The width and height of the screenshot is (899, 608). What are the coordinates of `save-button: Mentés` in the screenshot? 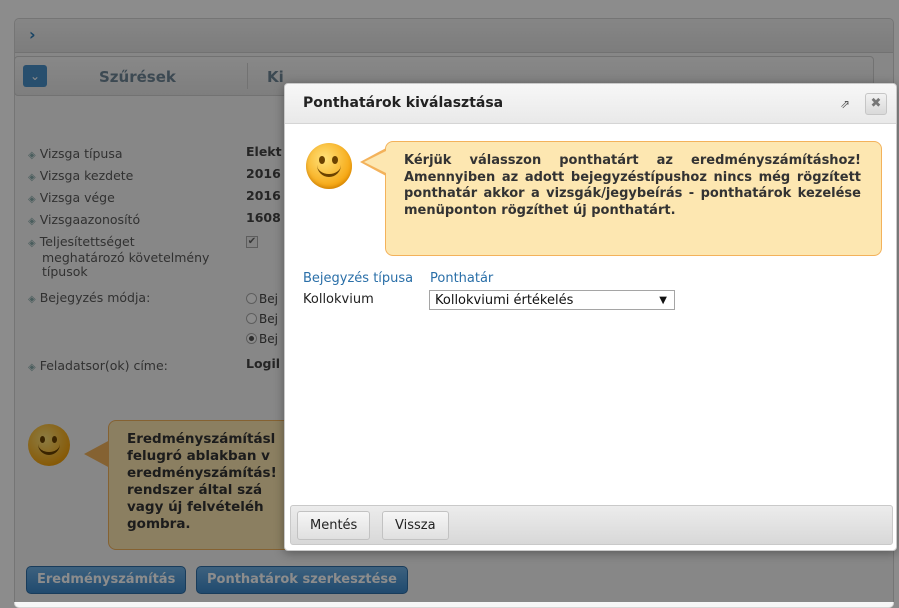 It's located at (334, 525).